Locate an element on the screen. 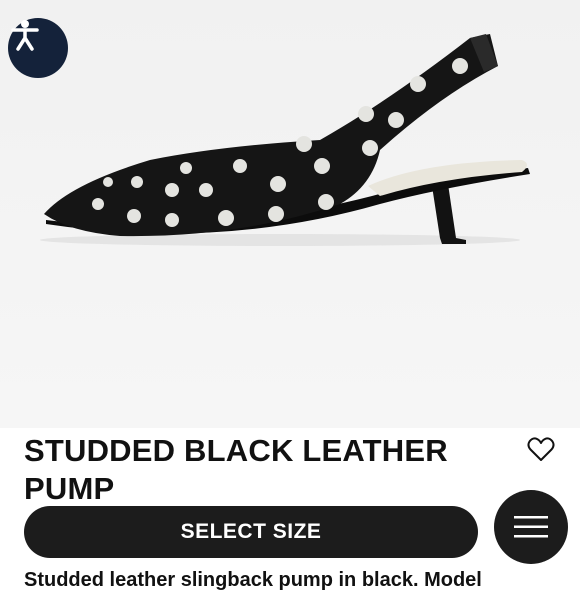 This screenshot has height=592, width=580. hamburger-menu-icon is located at coordinates (531, 527).